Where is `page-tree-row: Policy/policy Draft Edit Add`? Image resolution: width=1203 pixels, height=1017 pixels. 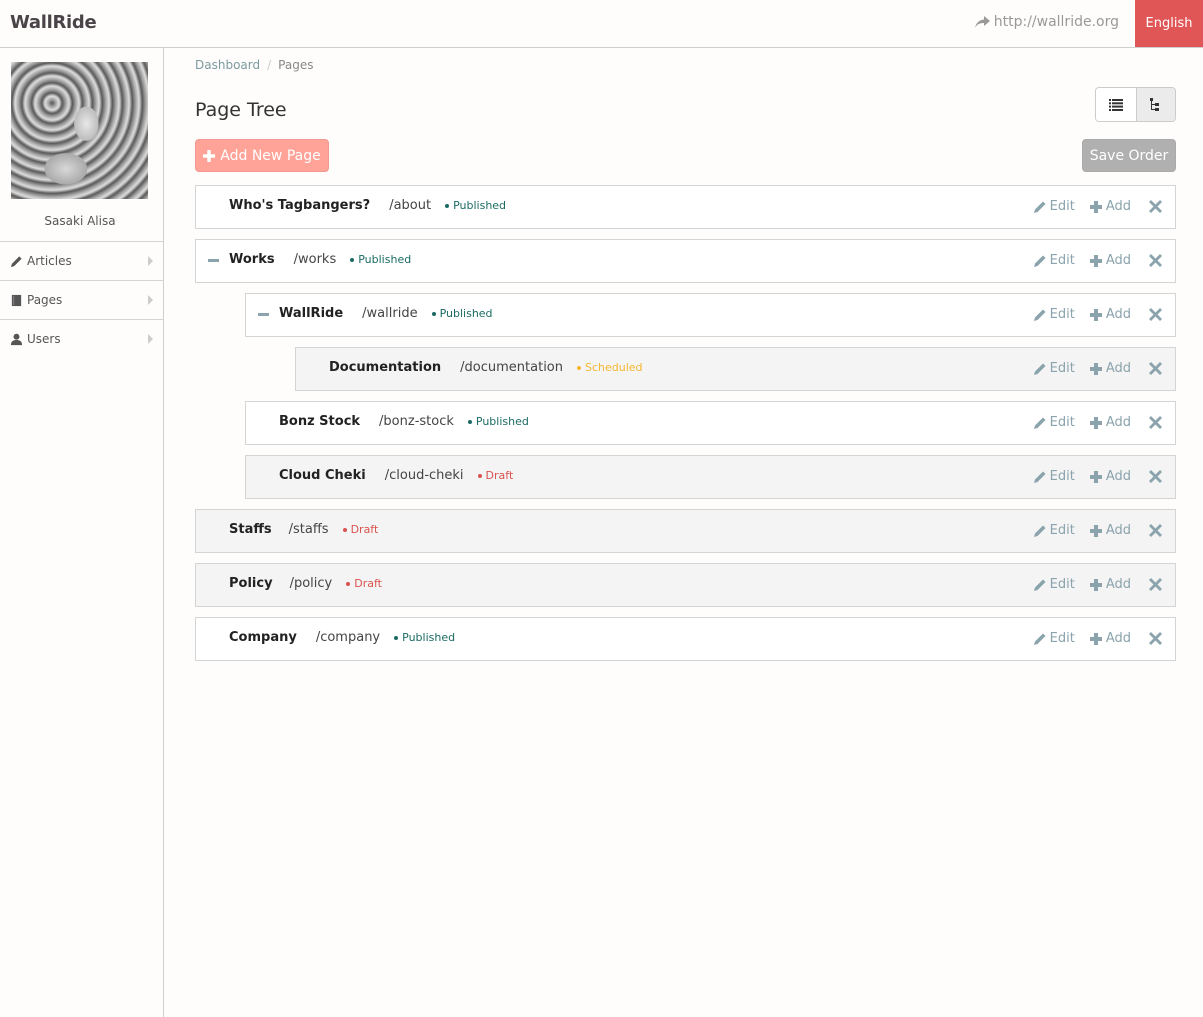 page-tree-row: Policy/policy Draft Edit Add is located at coordinates (685, 585).